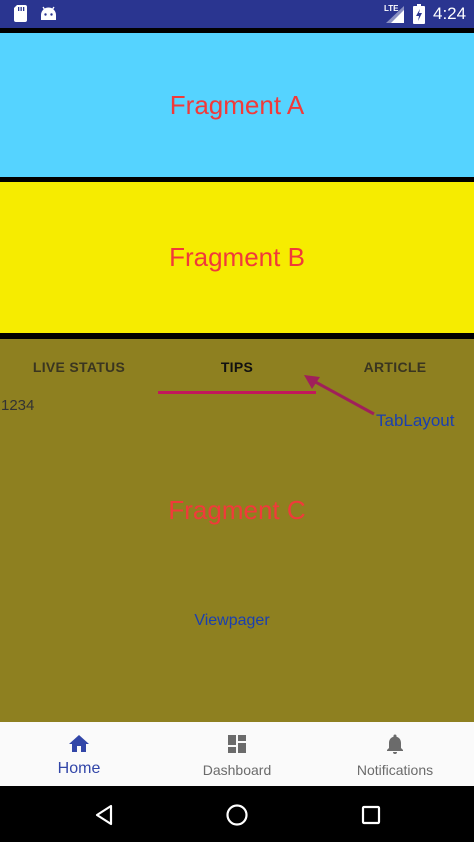 This screenshot has height=842, width=474. Describe the element at coordinates (79, 754) in the screenshot. I see `nav-item-home: Home` at that location.